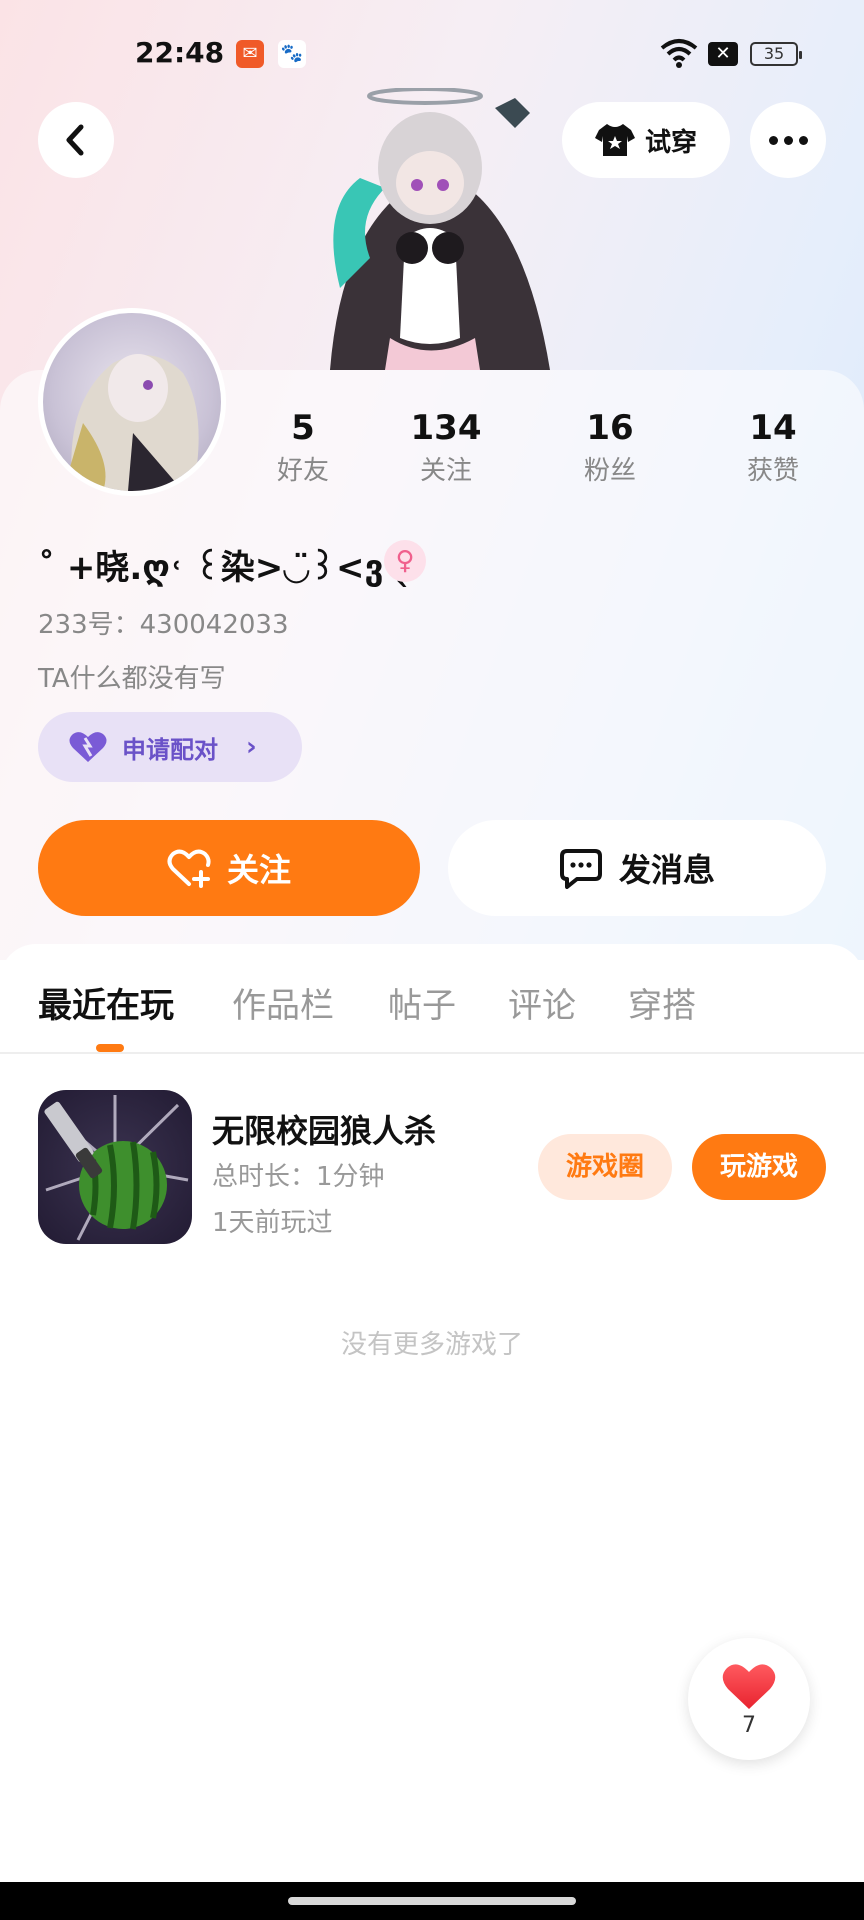 The image size is (864, 1920). Describe the element at coordinates (110, 1048) in the screenshot. I see `active-tab-indicator` at that location.